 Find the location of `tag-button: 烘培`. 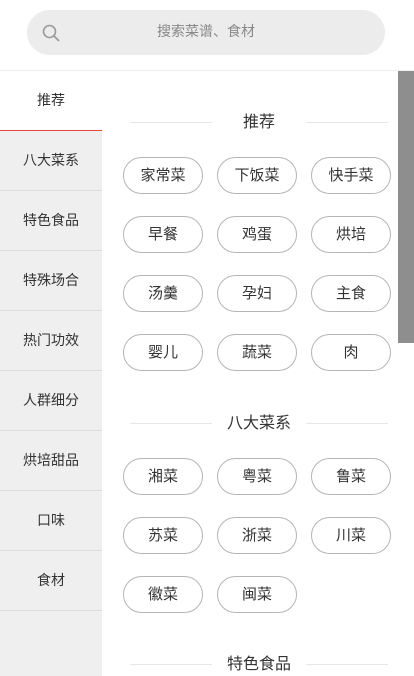

tag-button: 烘培 is located at coordinates (351, 234).